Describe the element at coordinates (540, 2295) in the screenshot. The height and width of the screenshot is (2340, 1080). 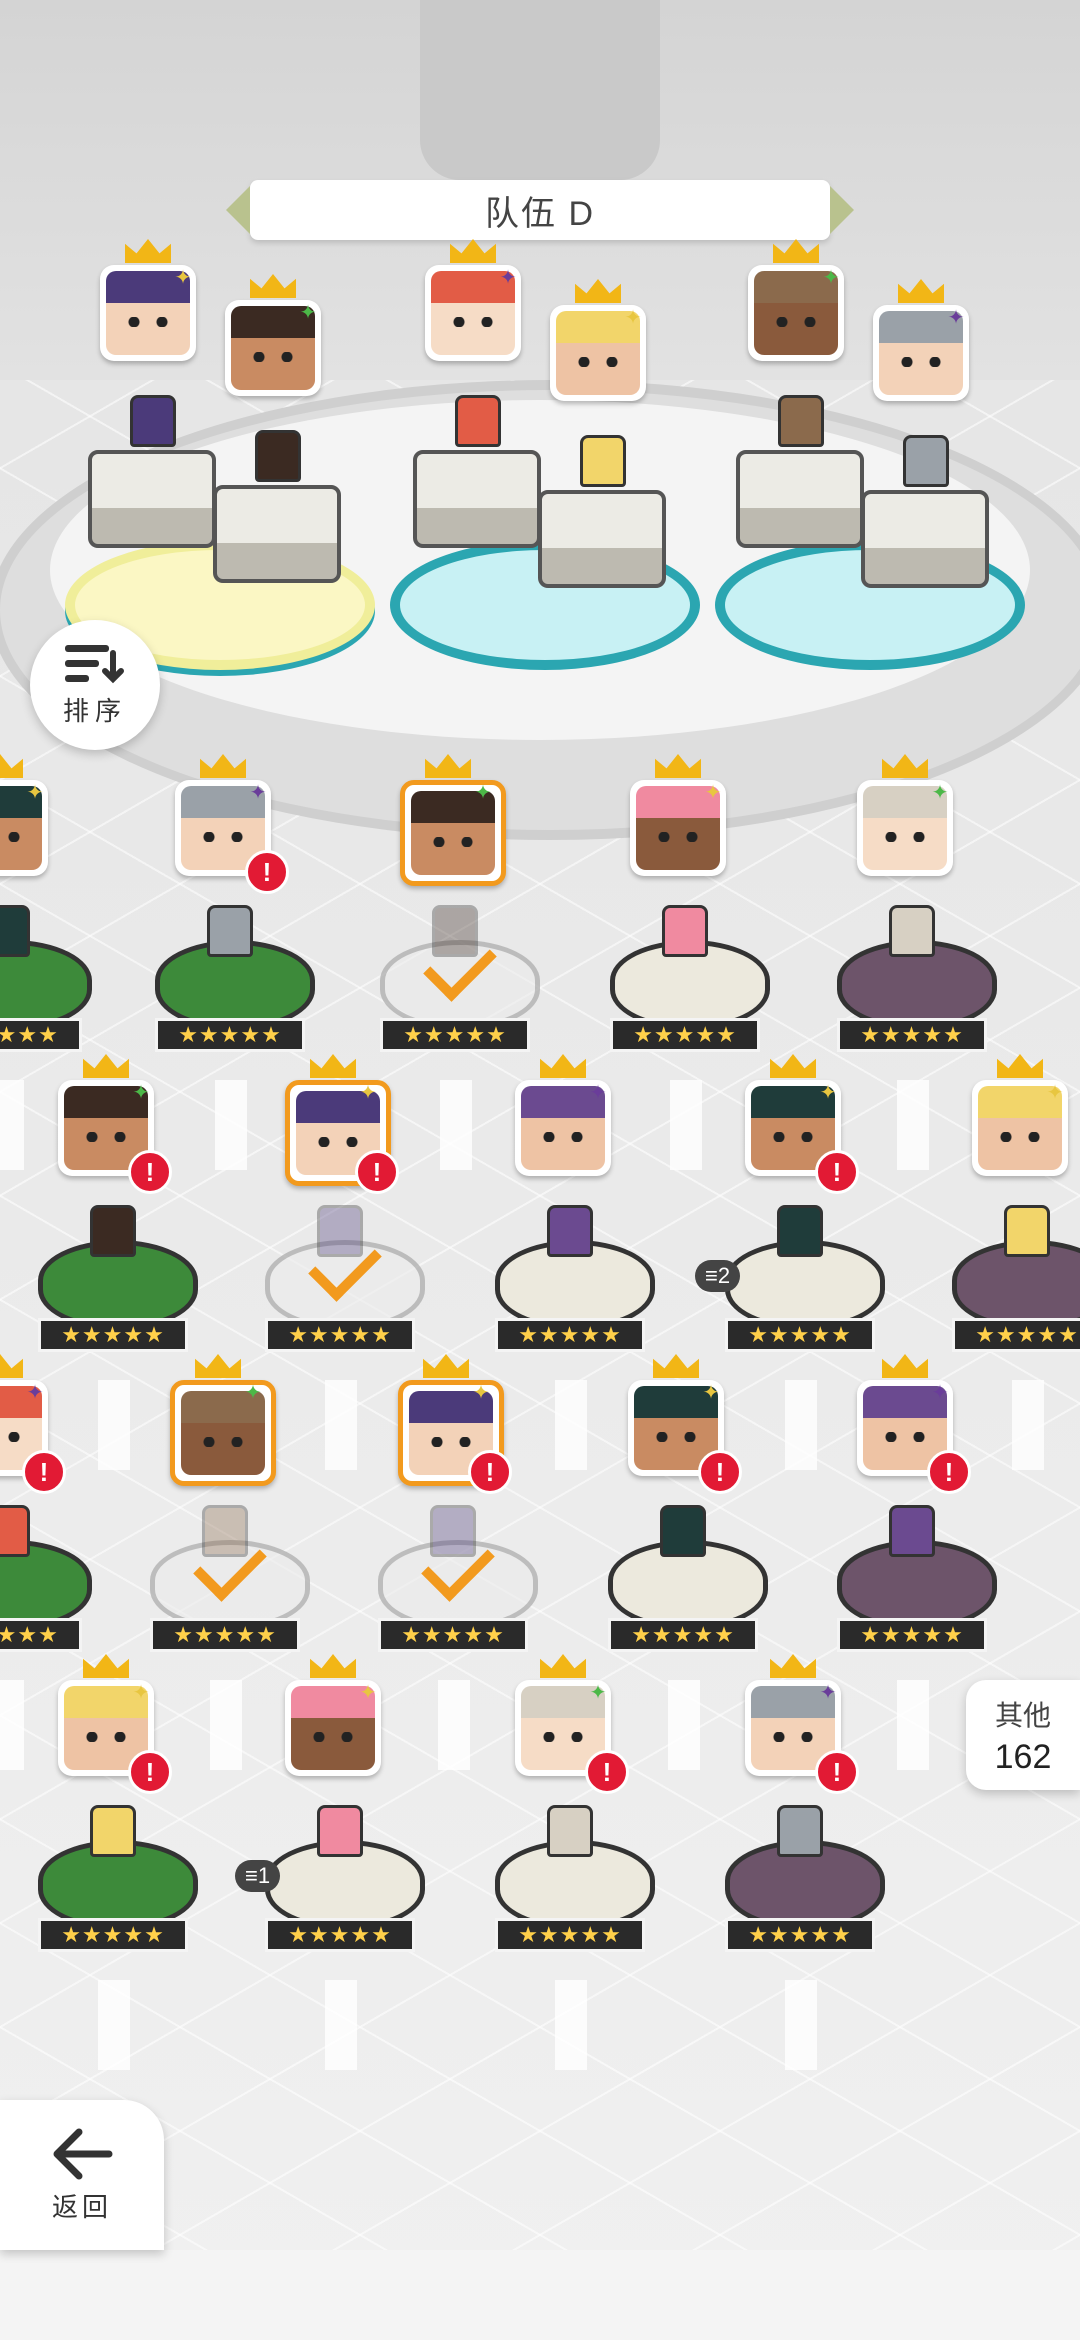
I see `bottom-bar` at that location.